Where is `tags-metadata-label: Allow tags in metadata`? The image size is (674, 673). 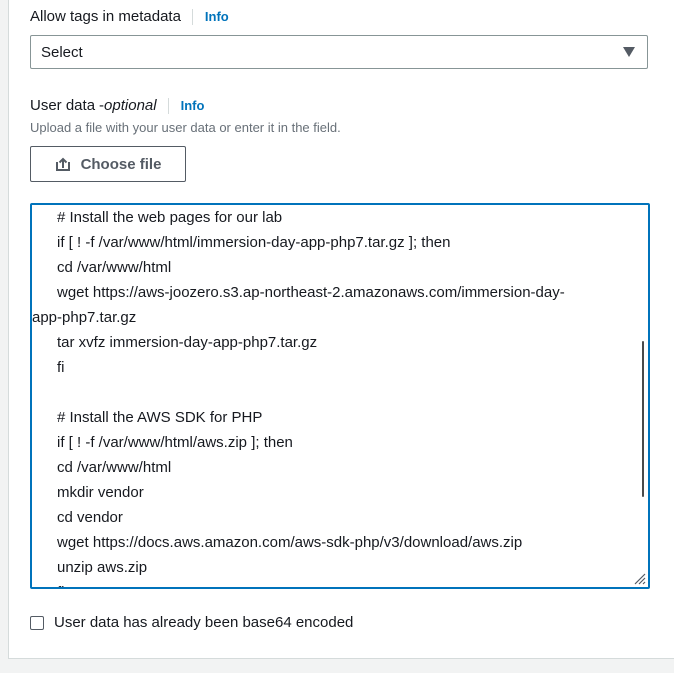 tags-metadata-label: Allow tags in metadata is located at coordinates (105, 16).